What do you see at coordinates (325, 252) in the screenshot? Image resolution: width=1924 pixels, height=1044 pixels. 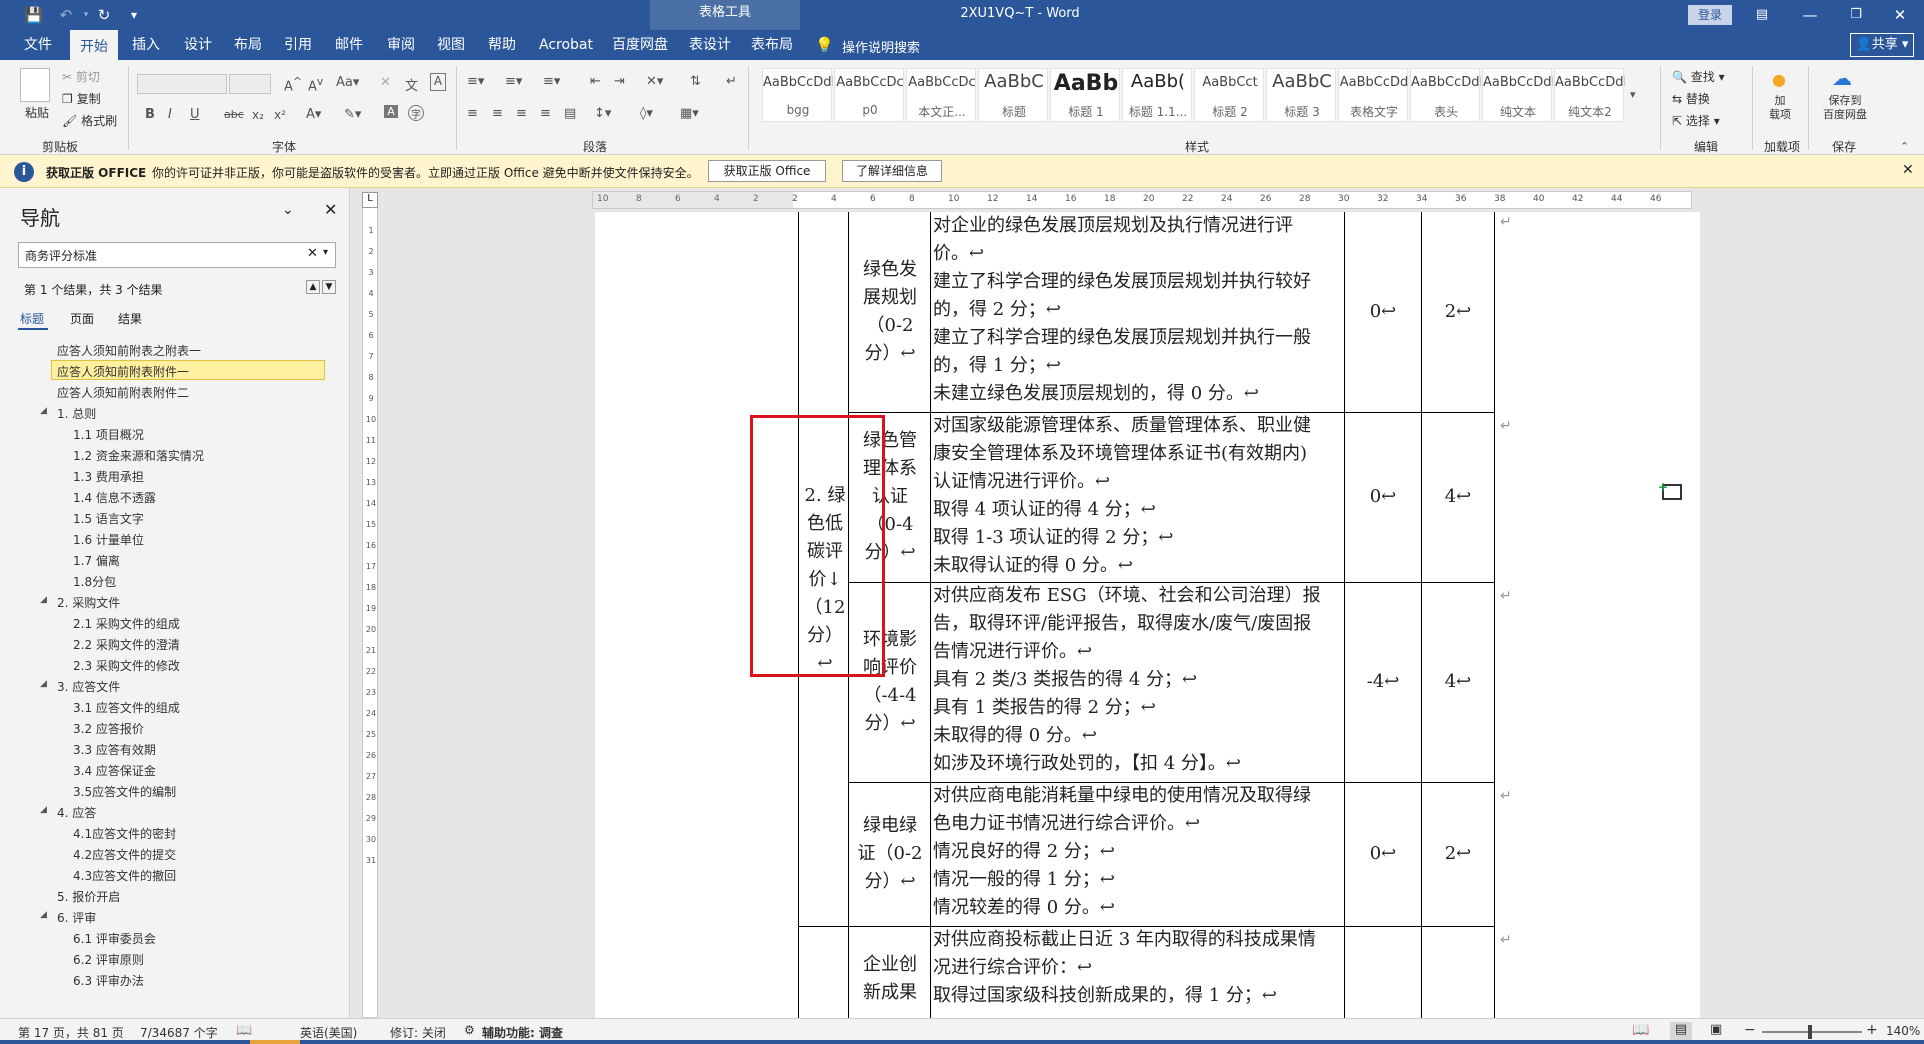 I see `search-dropdown-icon: ▾` at bounding box center [325, 252].